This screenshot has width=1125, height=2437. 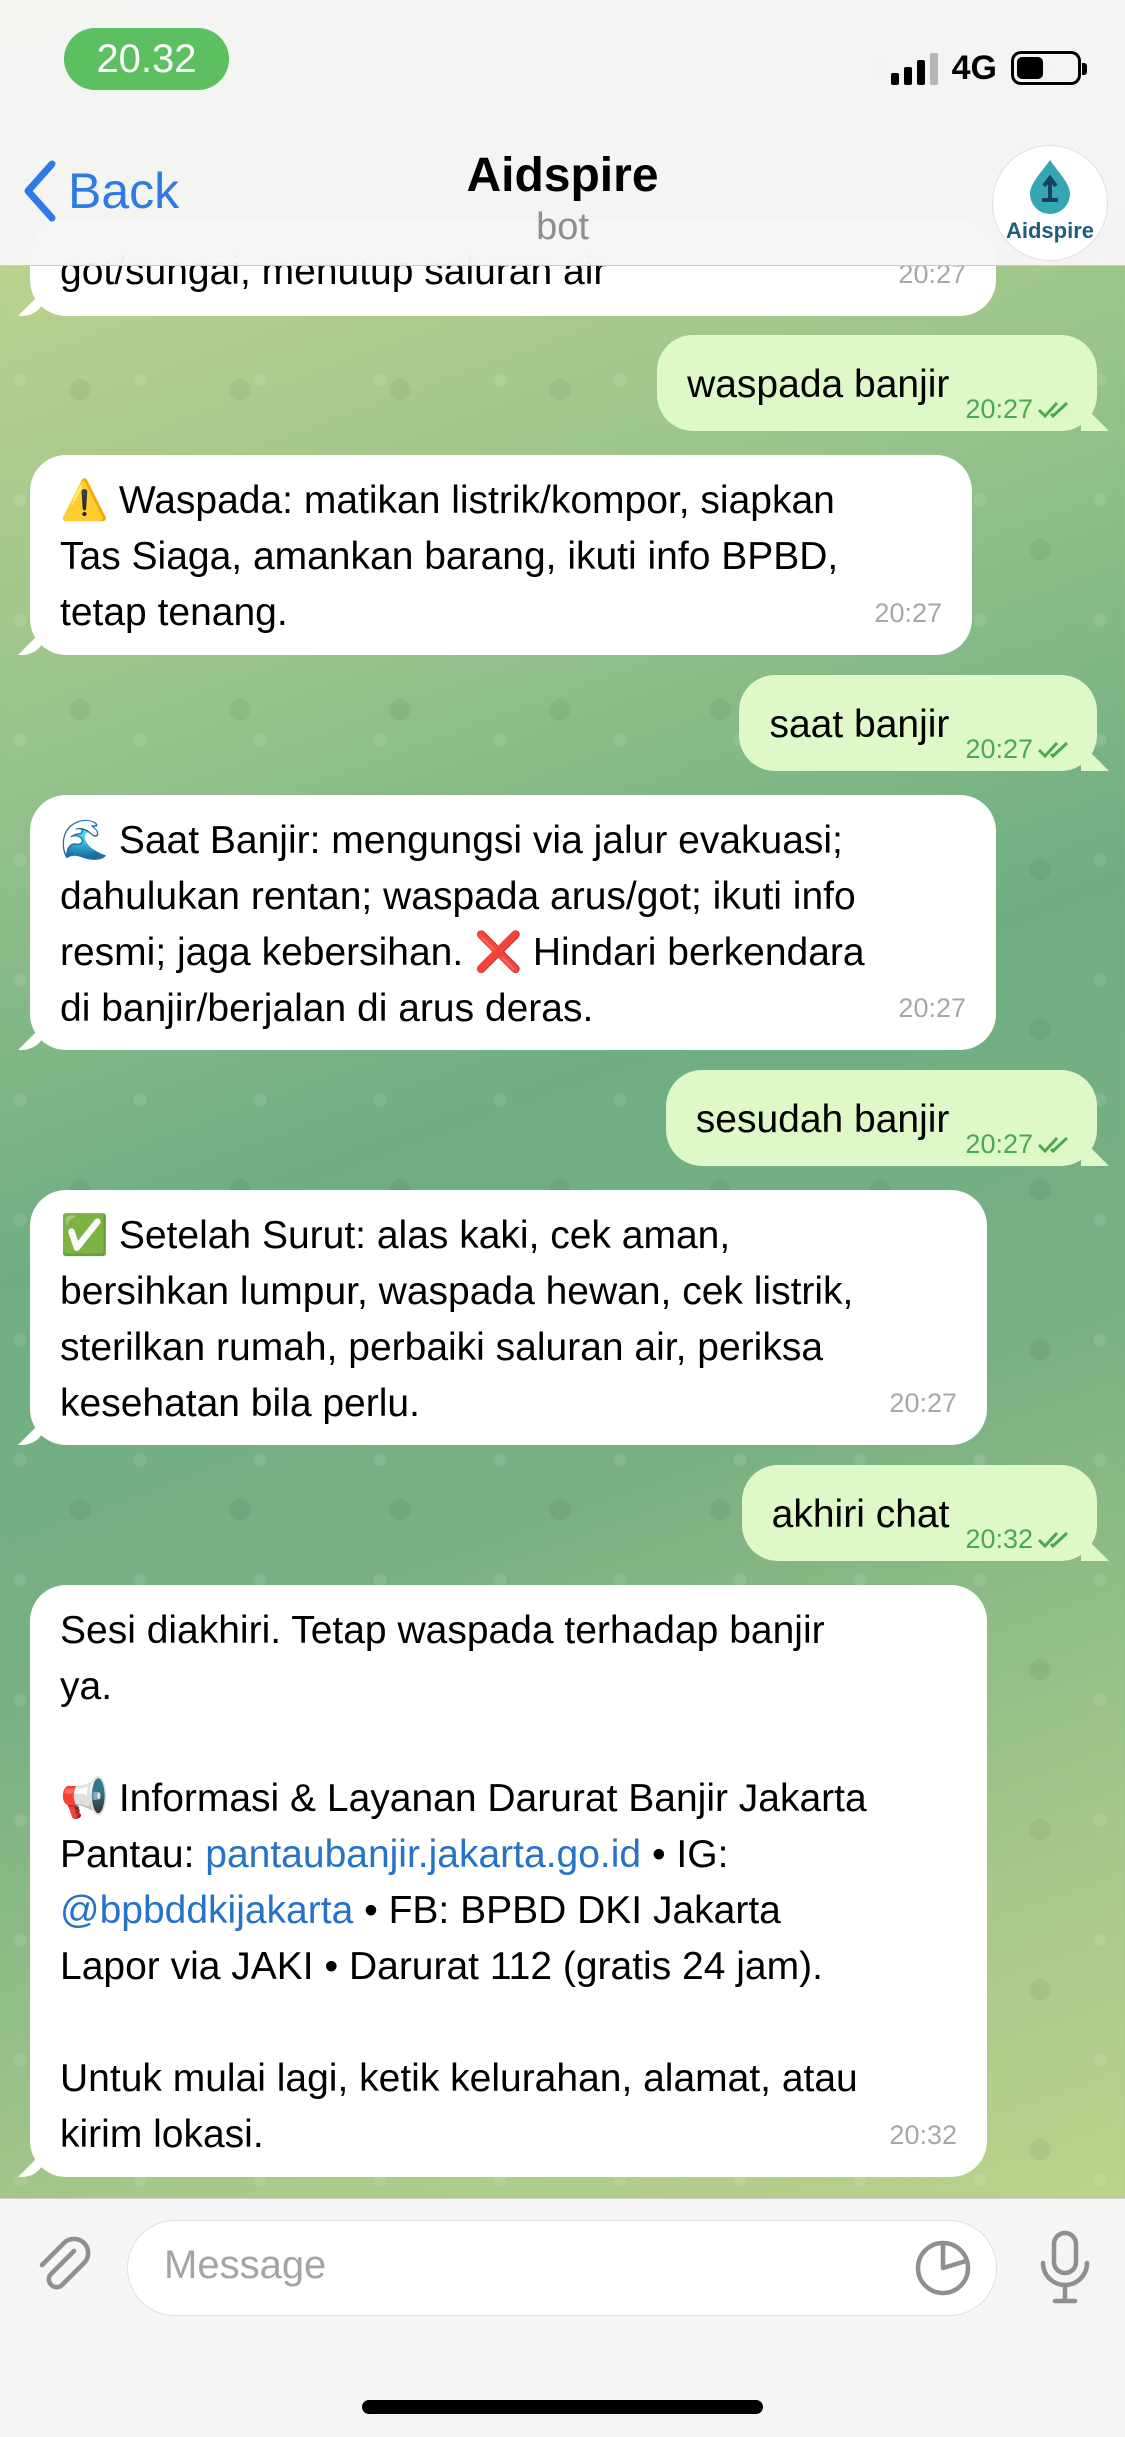 What do you see at coordinates (84, 1235) in the screenshot?
I see `check-mark-icon: ✅` at bounding box center [84, 1235].